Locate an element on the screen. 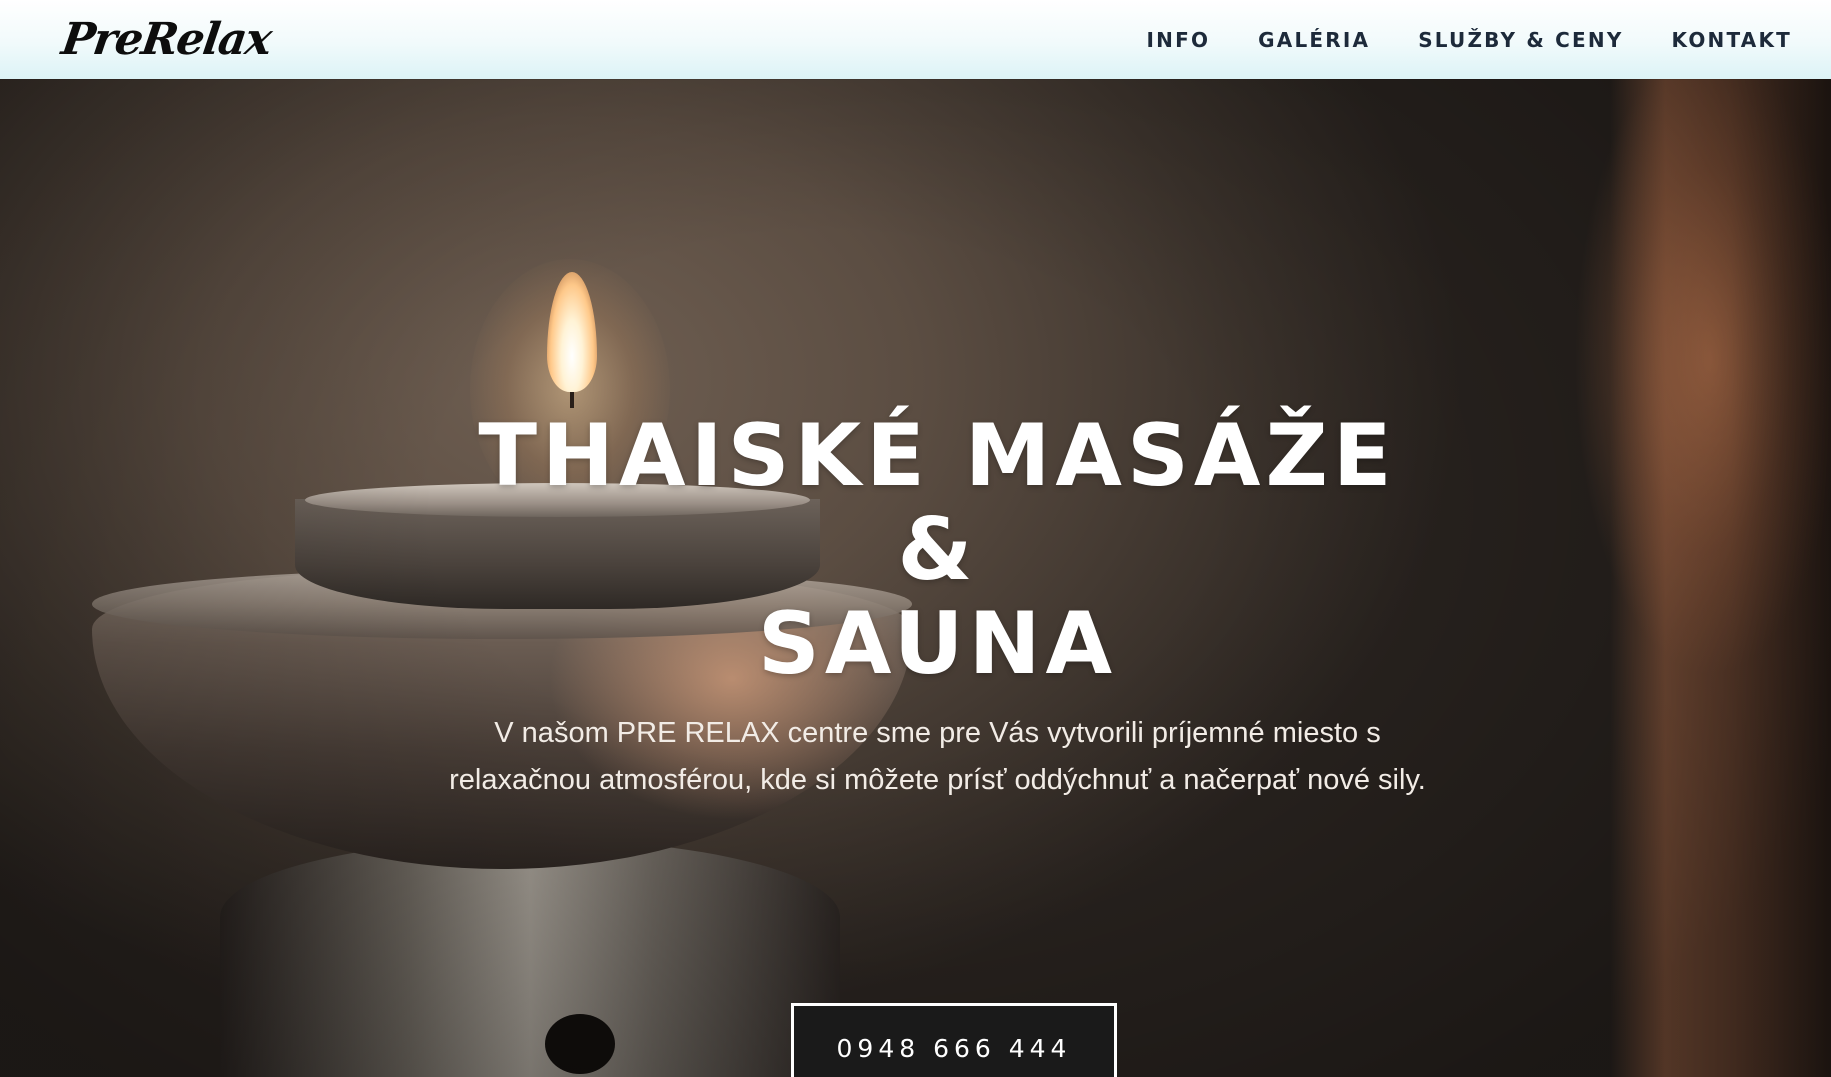 Image resolution: width=1831 pixels, height=1077 pixels. nav-item-kontakt: KONTAKT is located at coordinates (1732, 40).